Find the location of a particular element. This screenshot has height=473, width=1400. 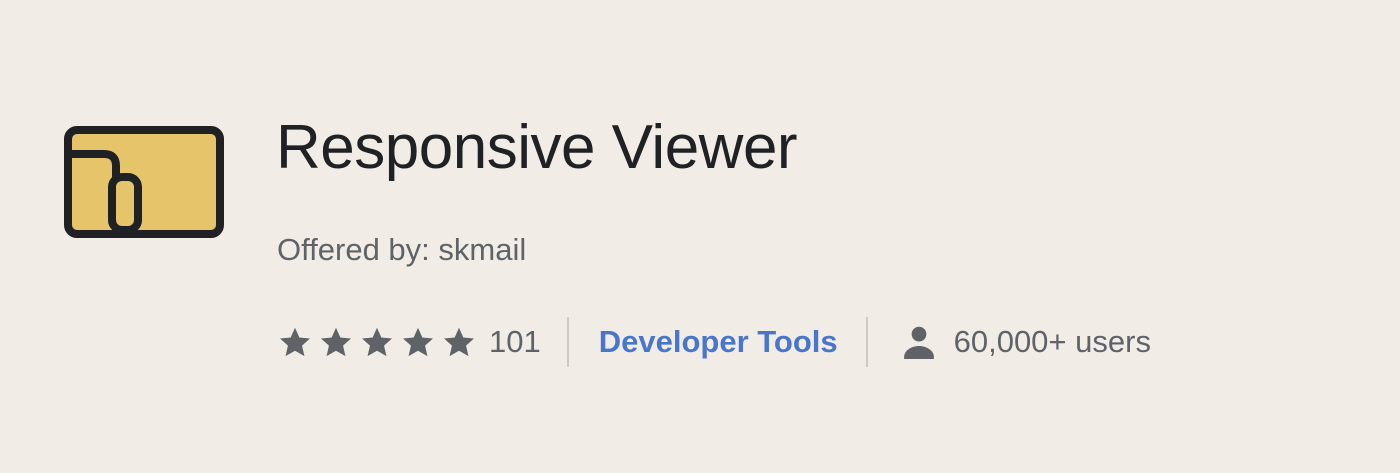

category-link: Developer Tools is located at coordinates (718, 342).